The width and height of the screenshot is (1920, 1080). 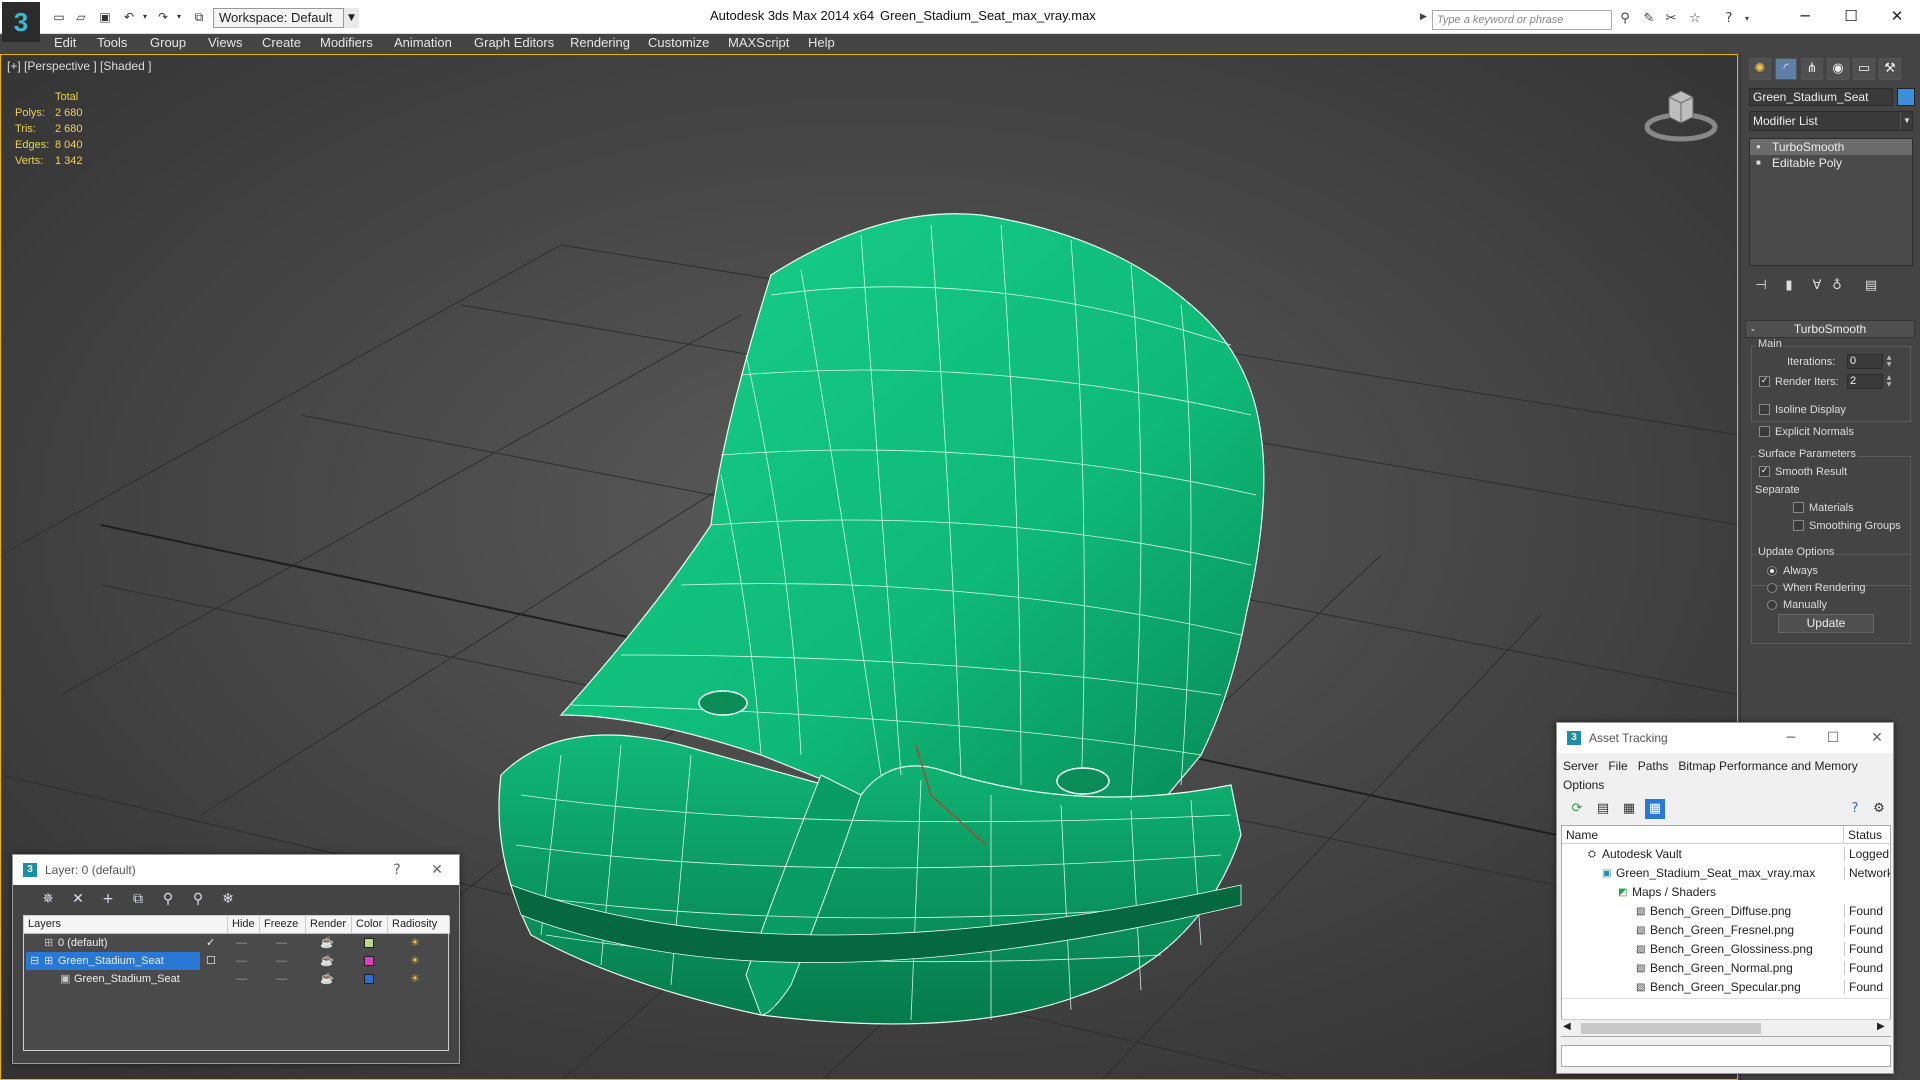 I want to click on menu-group: Group, so click(x=168, y=42).